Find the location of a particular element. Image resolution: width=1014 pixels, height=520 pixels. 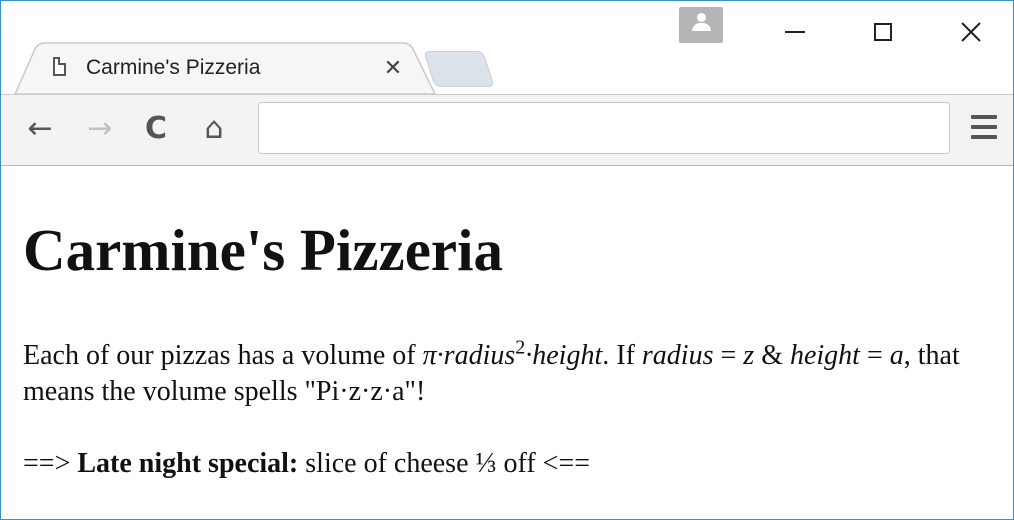

new-tab-button is located at coordinates (459, 69).